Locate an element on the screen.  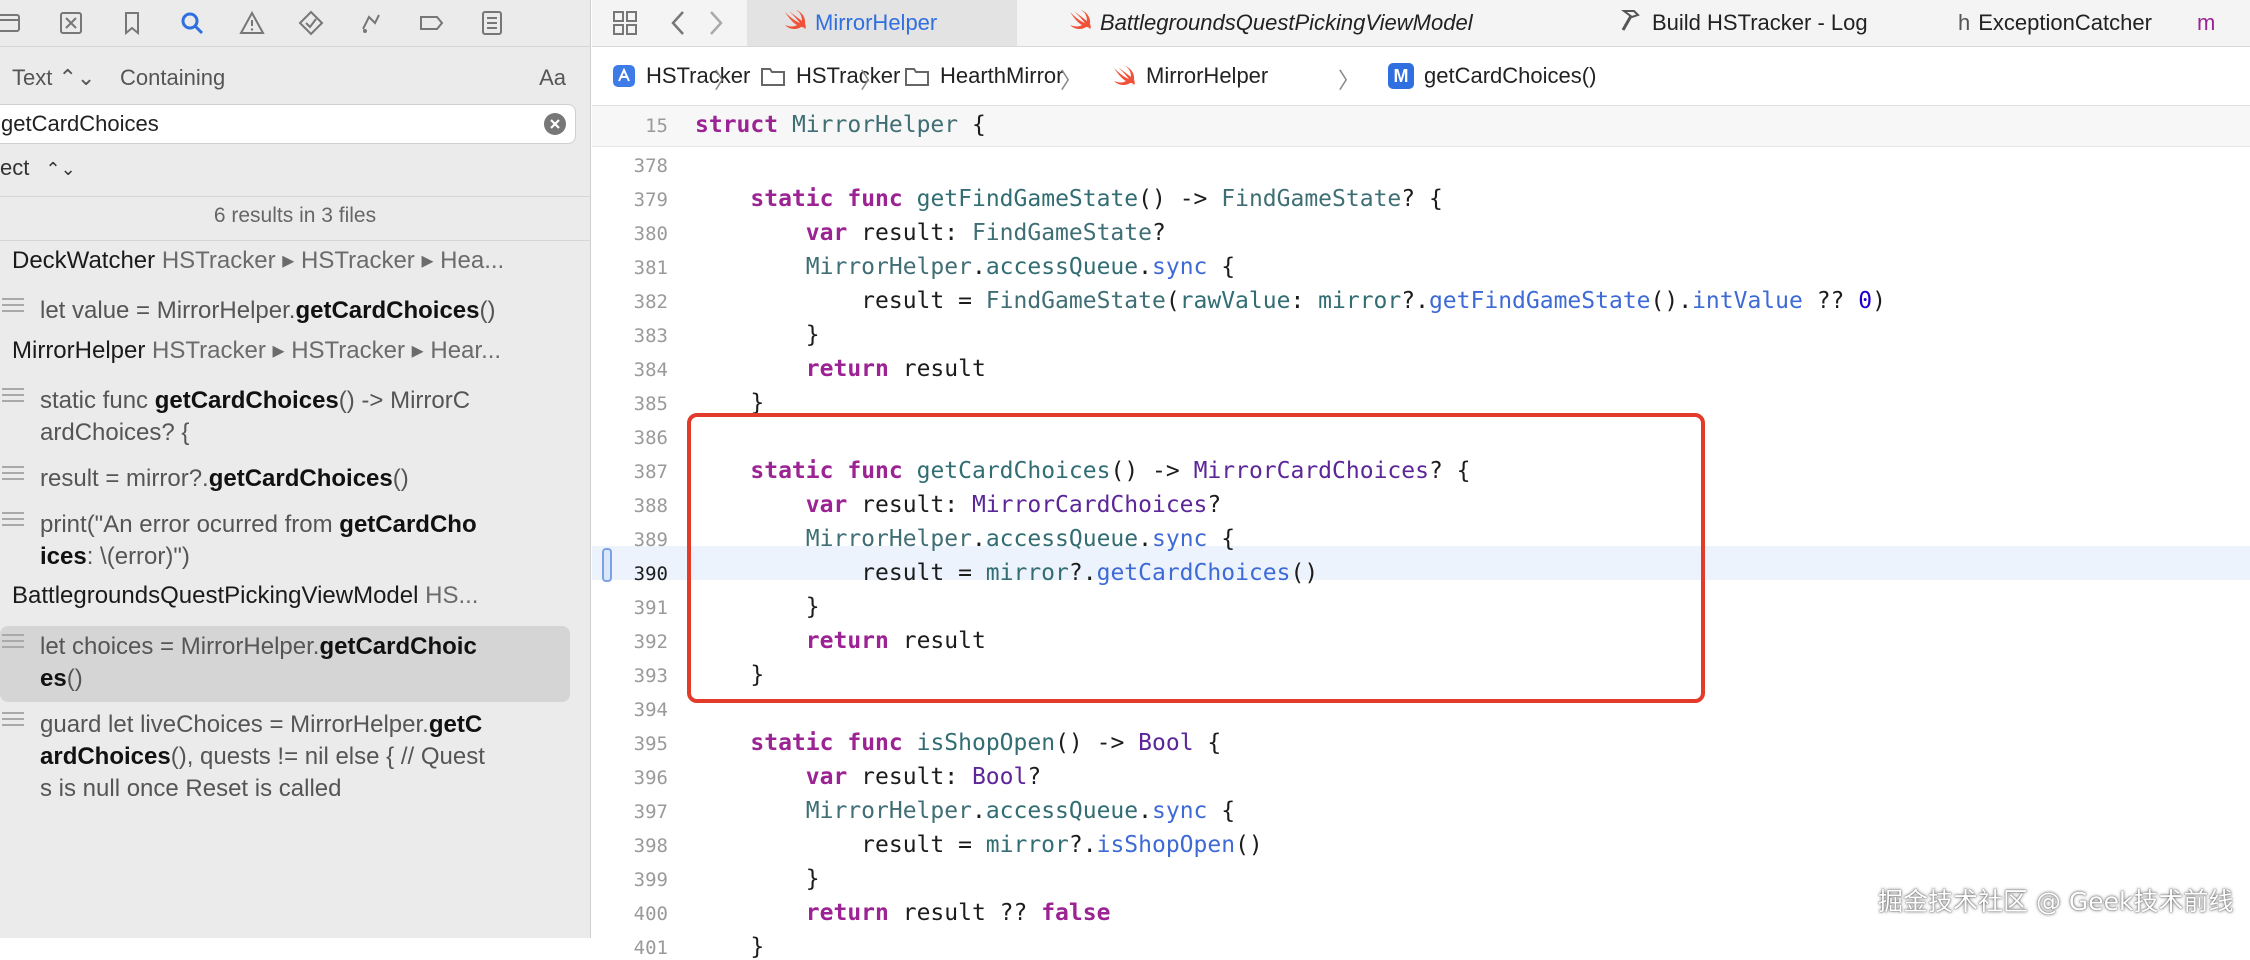
breadcrumb-item: MirrorHelper is located at coordinates (1190, 76).